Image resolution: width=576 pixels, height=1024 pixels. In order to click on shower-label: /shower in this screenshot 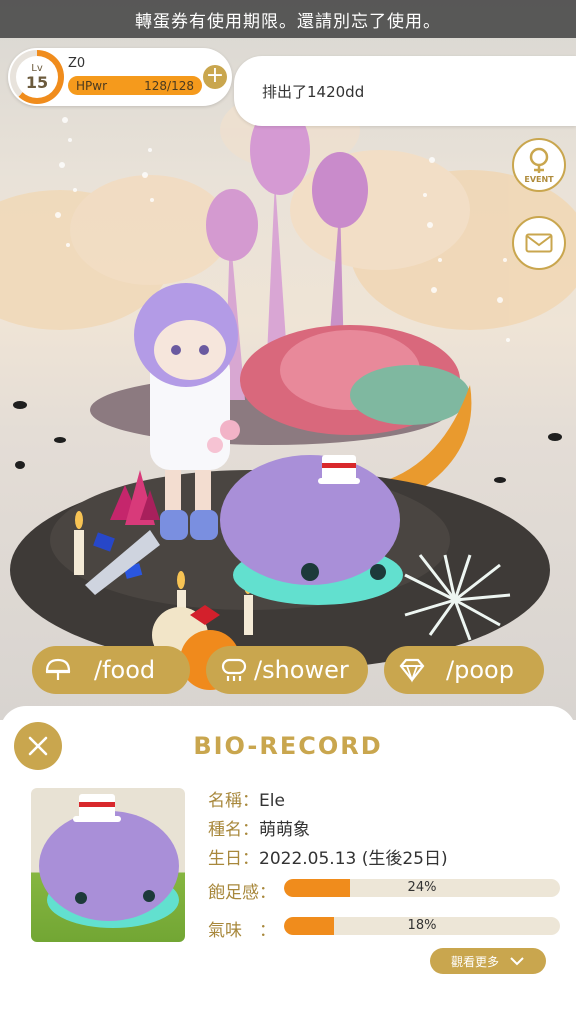, I will do `click(301, 670)`.